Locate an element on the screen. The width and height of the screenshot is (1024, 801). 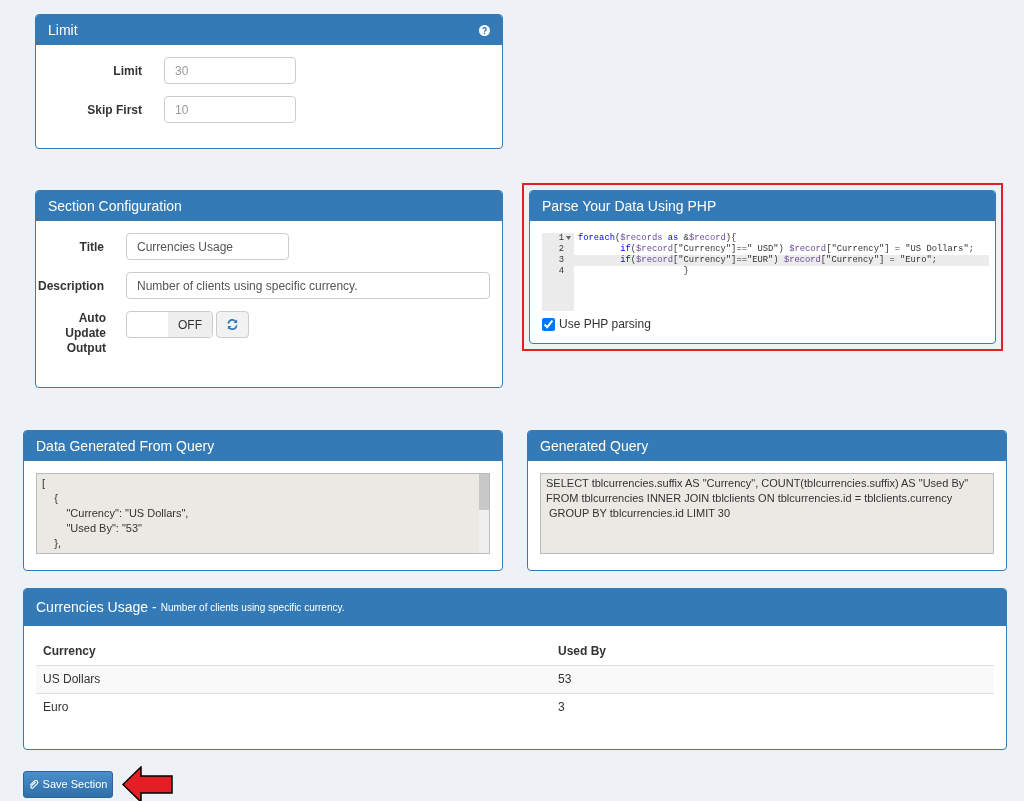
line-number: 4 is located at coordinates (561, 271).